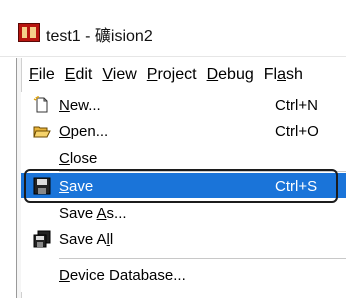 The image size is (346, 298). Describe the element at coordinates (63, 36) in the screenshot. I see `title-project-name: test1` at that location.